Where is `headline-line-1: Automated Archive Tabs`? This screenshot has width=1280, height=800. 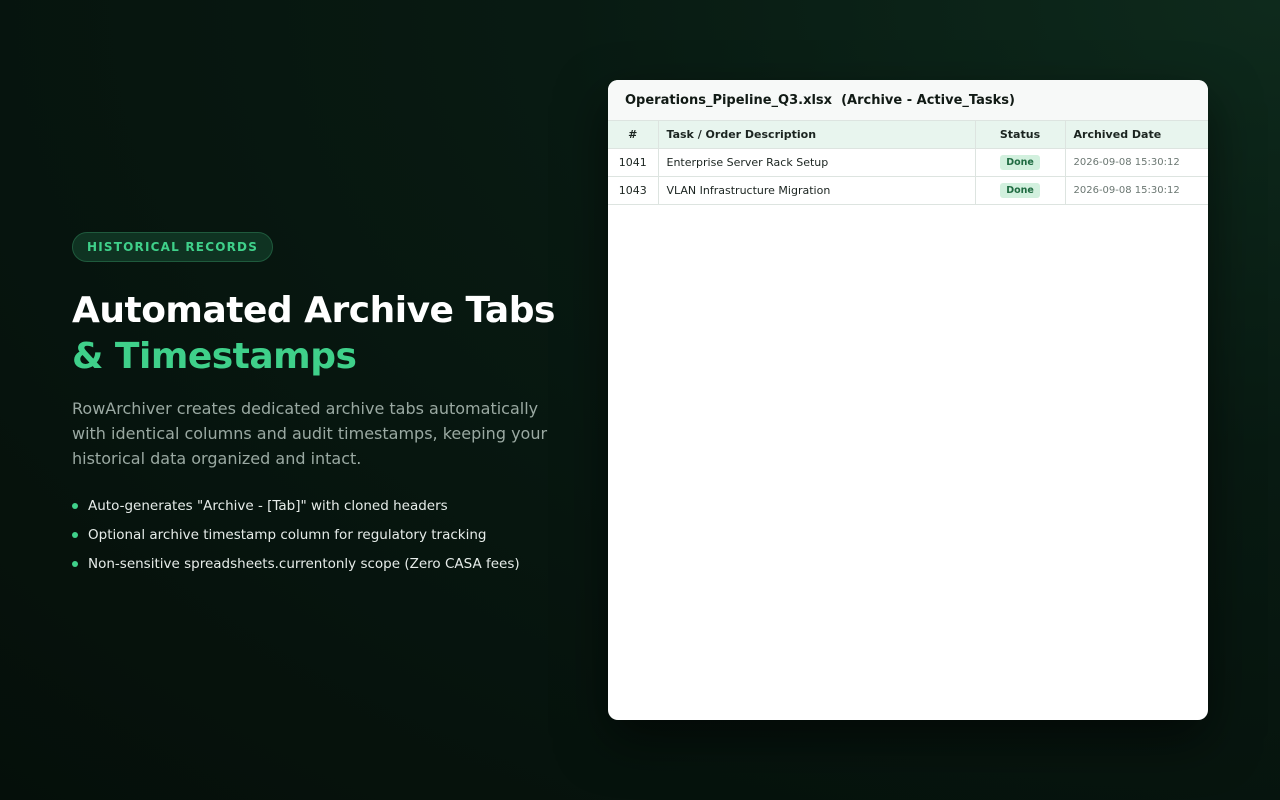 headline-line-1: Automated Archive Tabs is located at coordinates (313, 310).